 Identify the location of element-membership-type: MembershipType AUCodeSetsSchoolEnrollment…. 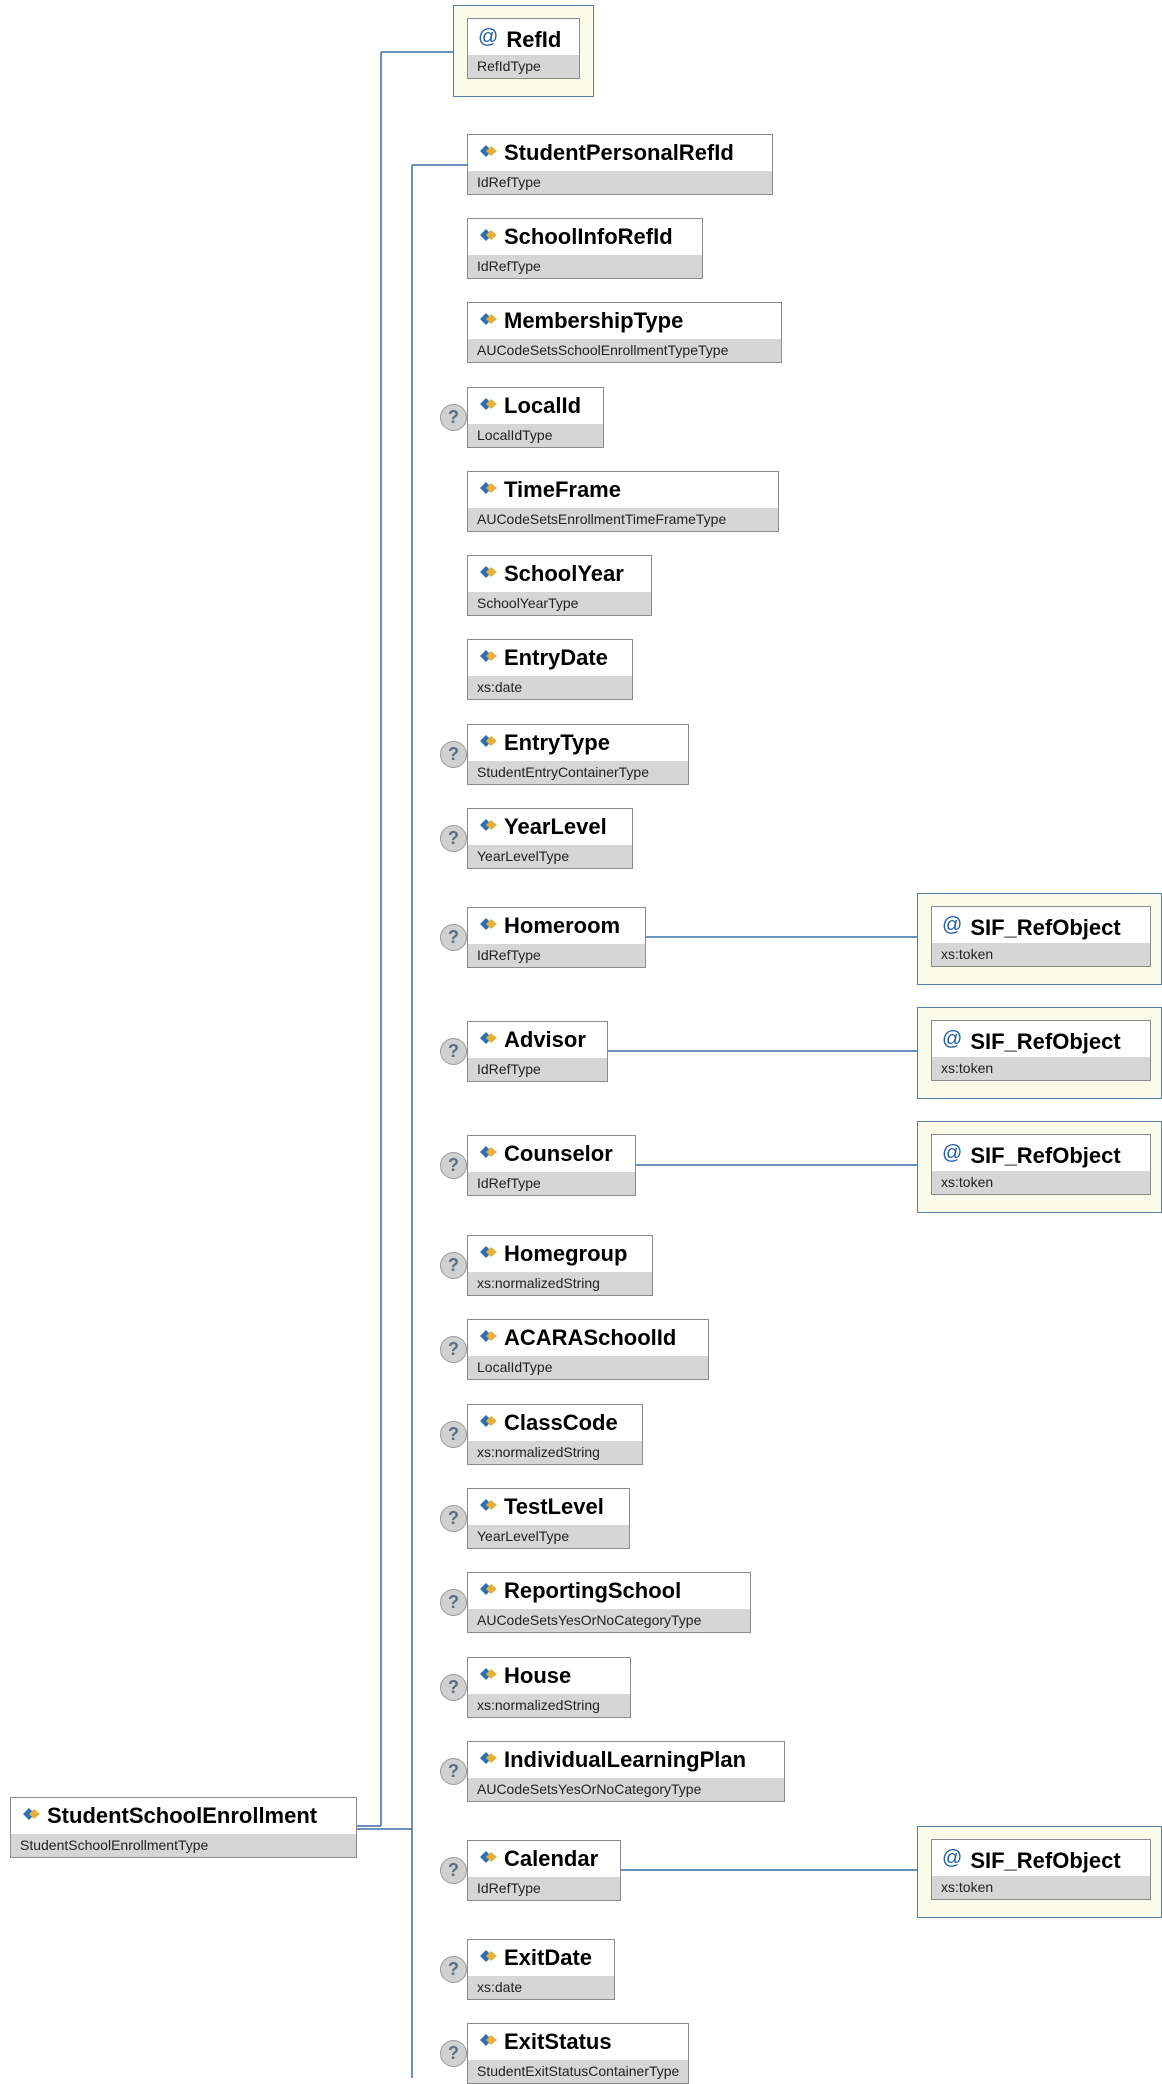
(624, 332).